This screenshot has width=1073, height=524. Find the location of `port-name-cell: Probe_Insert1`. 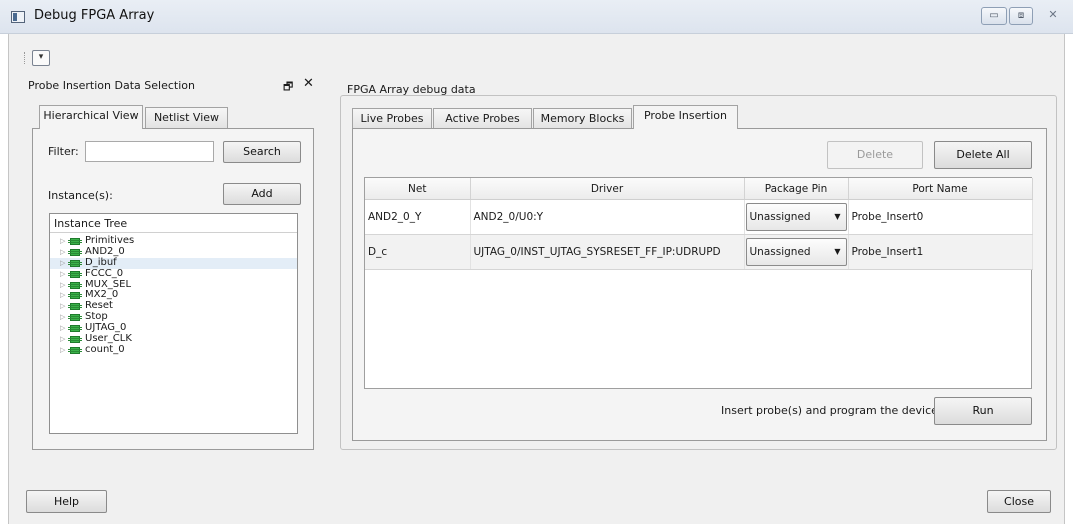

port-name-cell: Probe_Insert1 is located at coordinates (940, 252).